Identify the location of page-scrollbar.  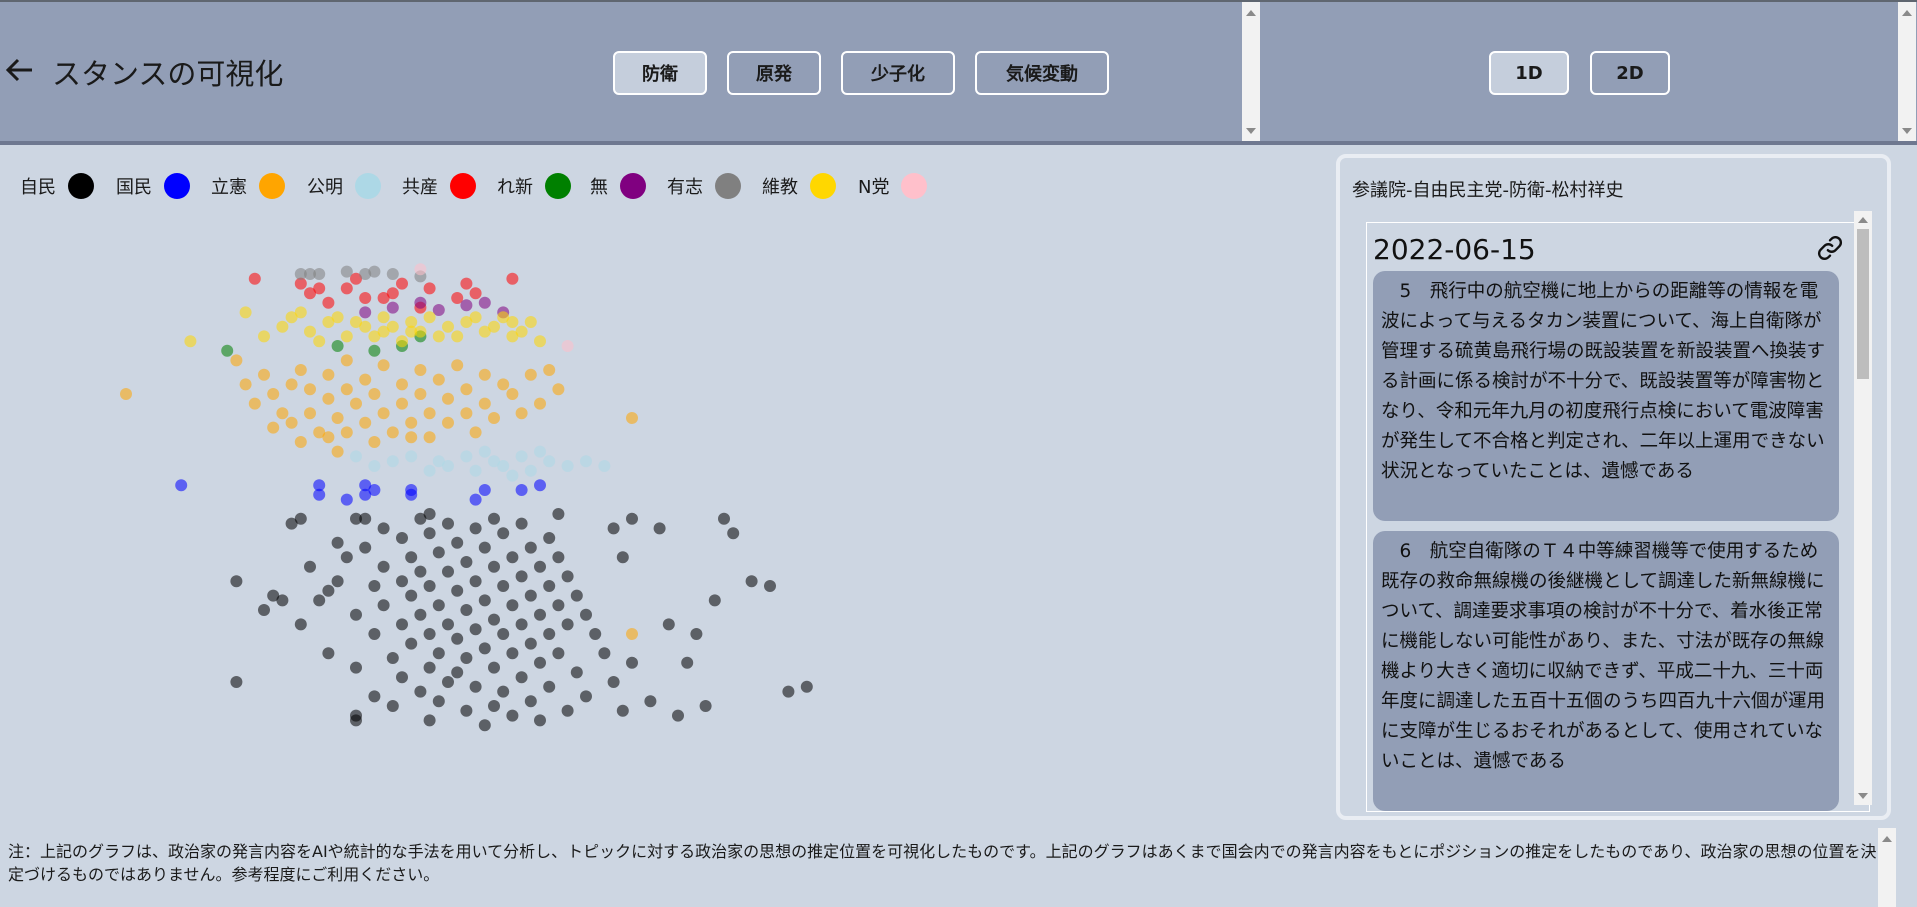
(1887, 867).